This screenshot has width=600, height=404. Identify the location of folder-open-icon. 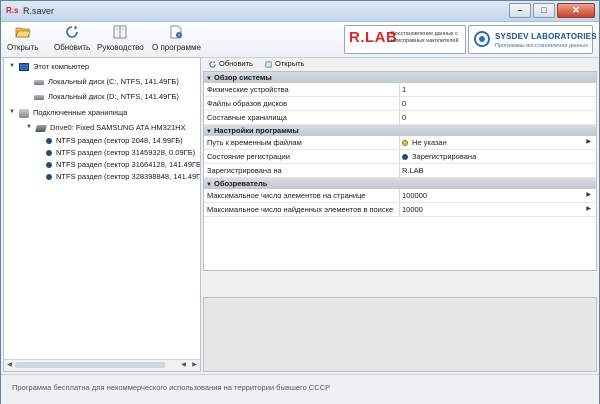
(23, 32).